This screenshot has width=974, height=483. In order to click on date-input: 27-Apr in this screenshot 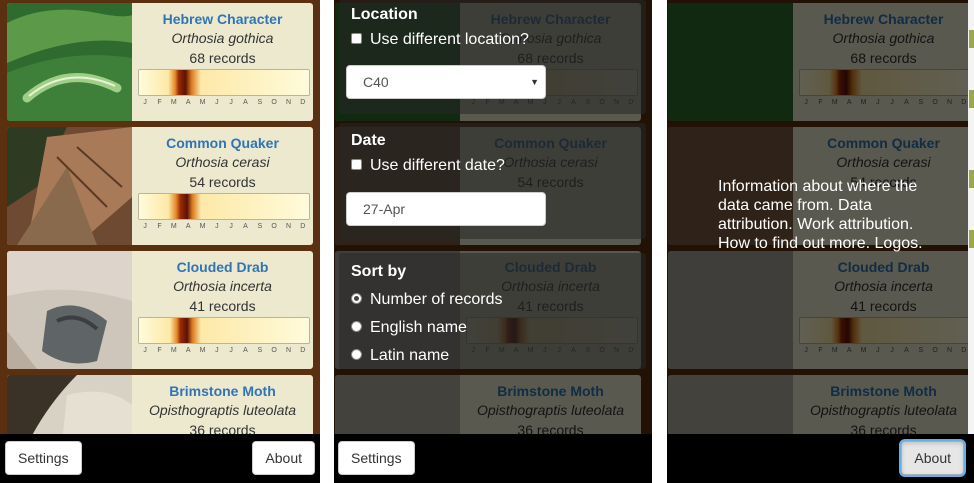, I will do `click(446, 209)`.